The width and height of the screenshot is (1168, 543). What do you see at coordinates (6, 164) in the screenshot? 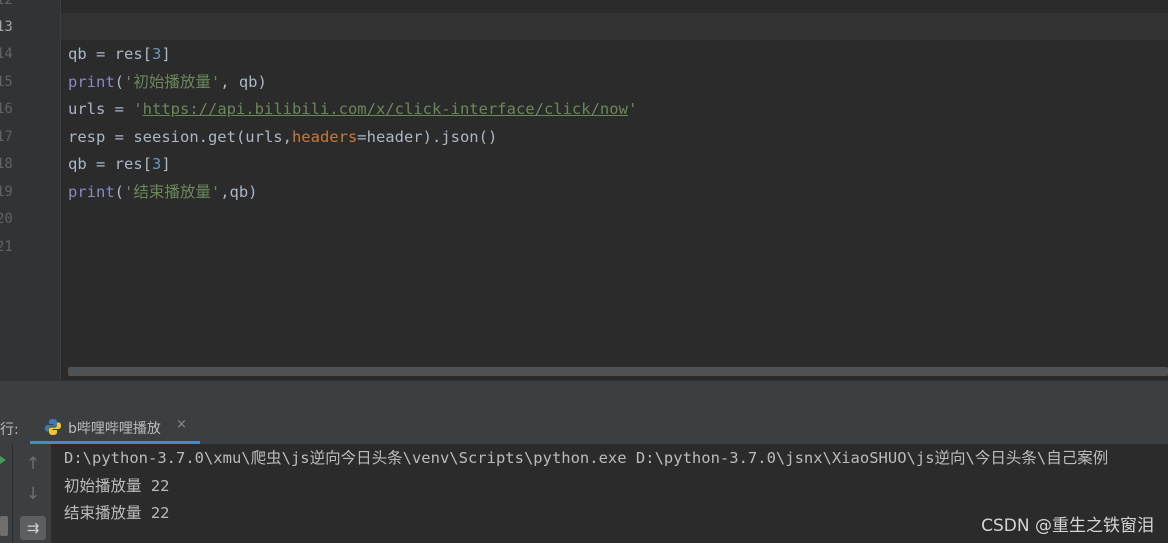
I see `line-number: 18` at bounding box center [6, 164].